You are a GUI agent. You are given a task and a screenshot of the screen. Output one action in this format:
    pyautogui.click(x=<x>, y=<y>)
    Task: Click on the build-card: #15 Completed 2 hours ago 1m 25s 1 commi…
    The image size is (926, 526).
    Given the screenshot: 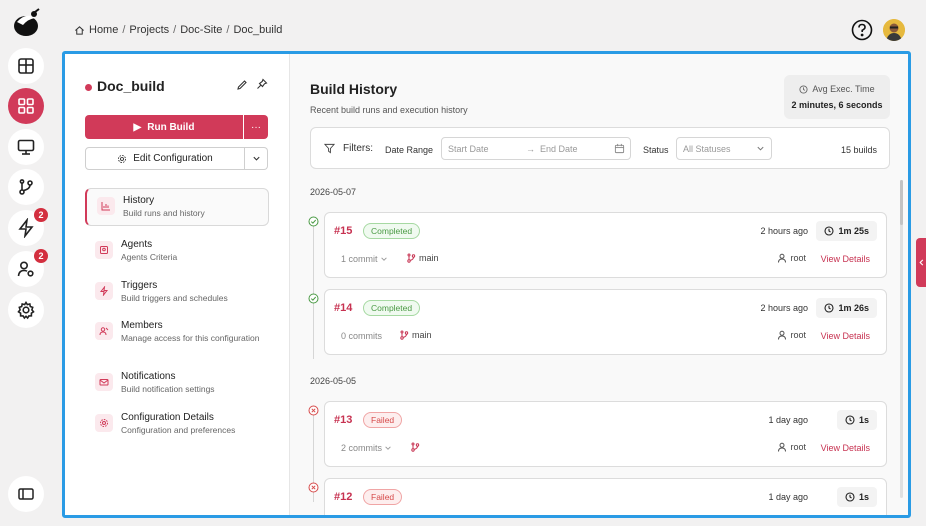 What is the action you would take?
    pyautogui.click(x=605, y=245)
    